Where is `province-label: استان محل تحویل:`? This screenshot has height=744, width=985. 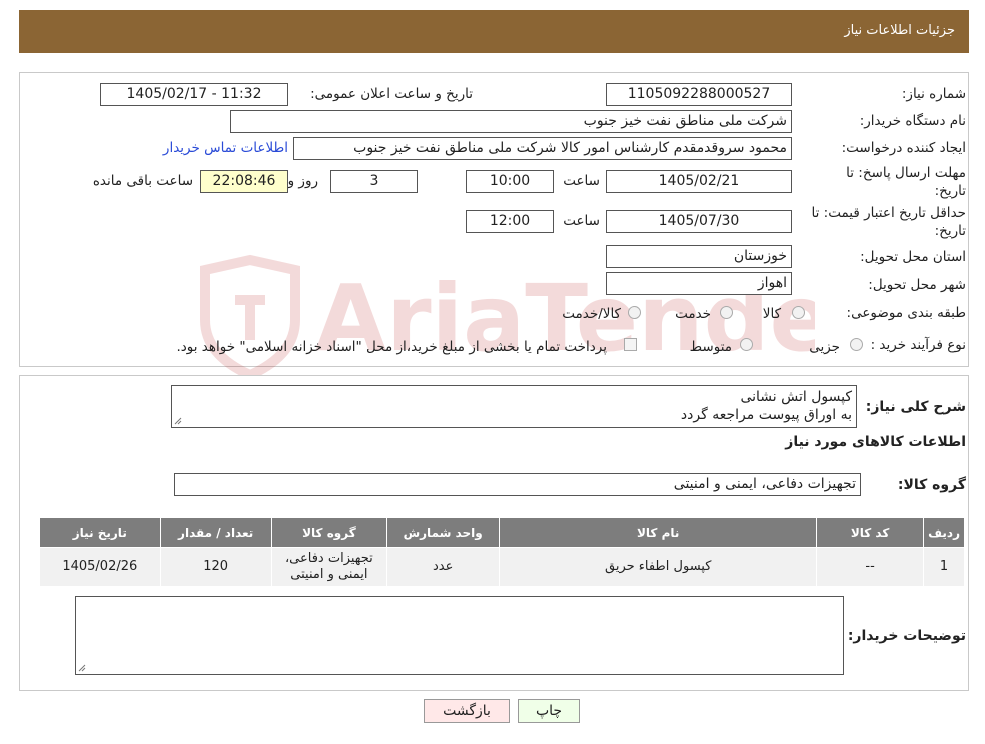
province-label: استان محل تحویل: is located at coordinates (913, 257).